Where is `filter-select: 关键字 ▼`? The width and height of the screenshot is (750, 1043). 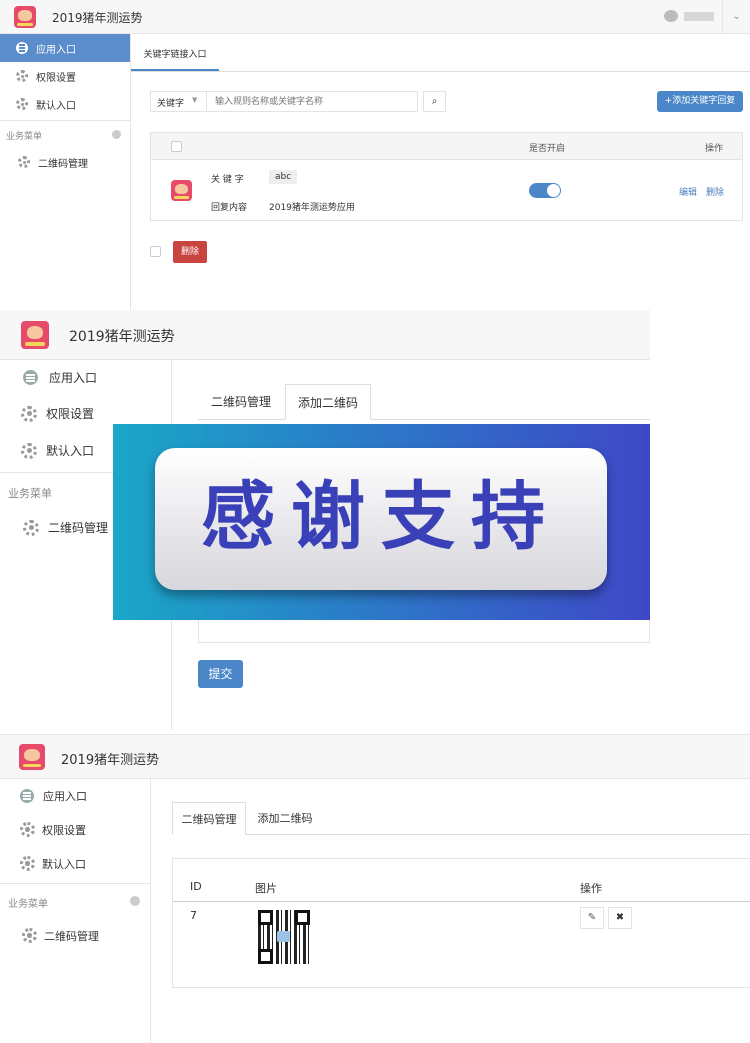 filter-select: 关键字 ▼ is located at coordinates (178, 101).